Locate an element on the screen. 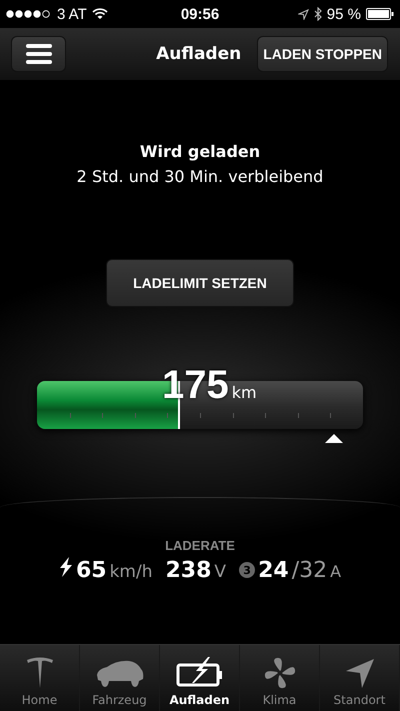 This screenshot has width=400, height=711. speed-value: 65 is located at coordinates (91, 570).